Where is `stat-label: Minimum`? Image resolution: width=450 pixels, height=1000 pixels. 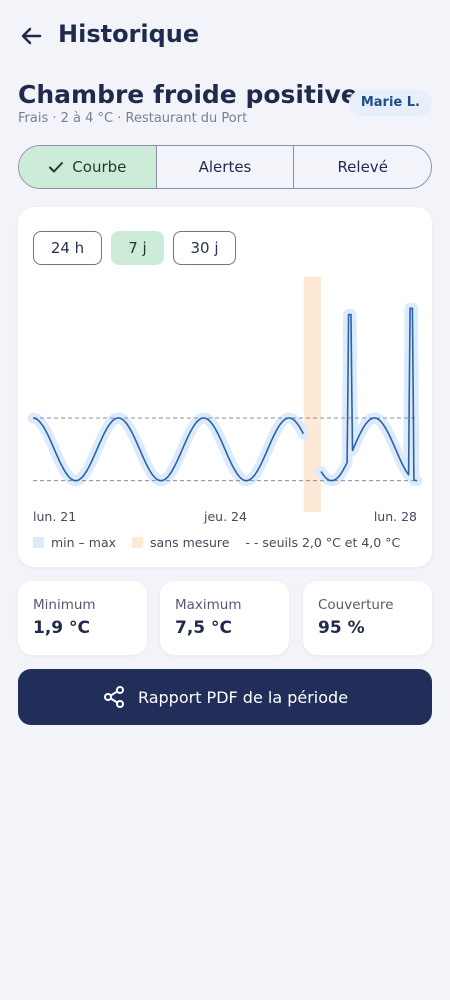
stat-label: Minimum is located at coordinates (64, 605).